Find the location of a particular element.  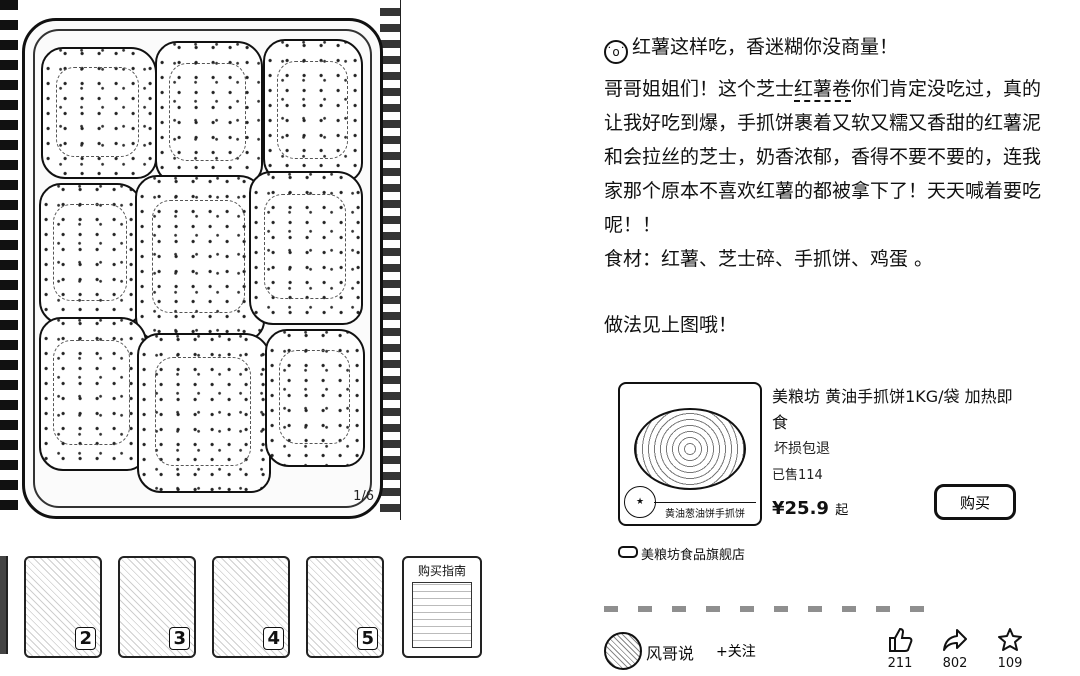

favorite-action: 109 is located at coordinates (1010, 648).